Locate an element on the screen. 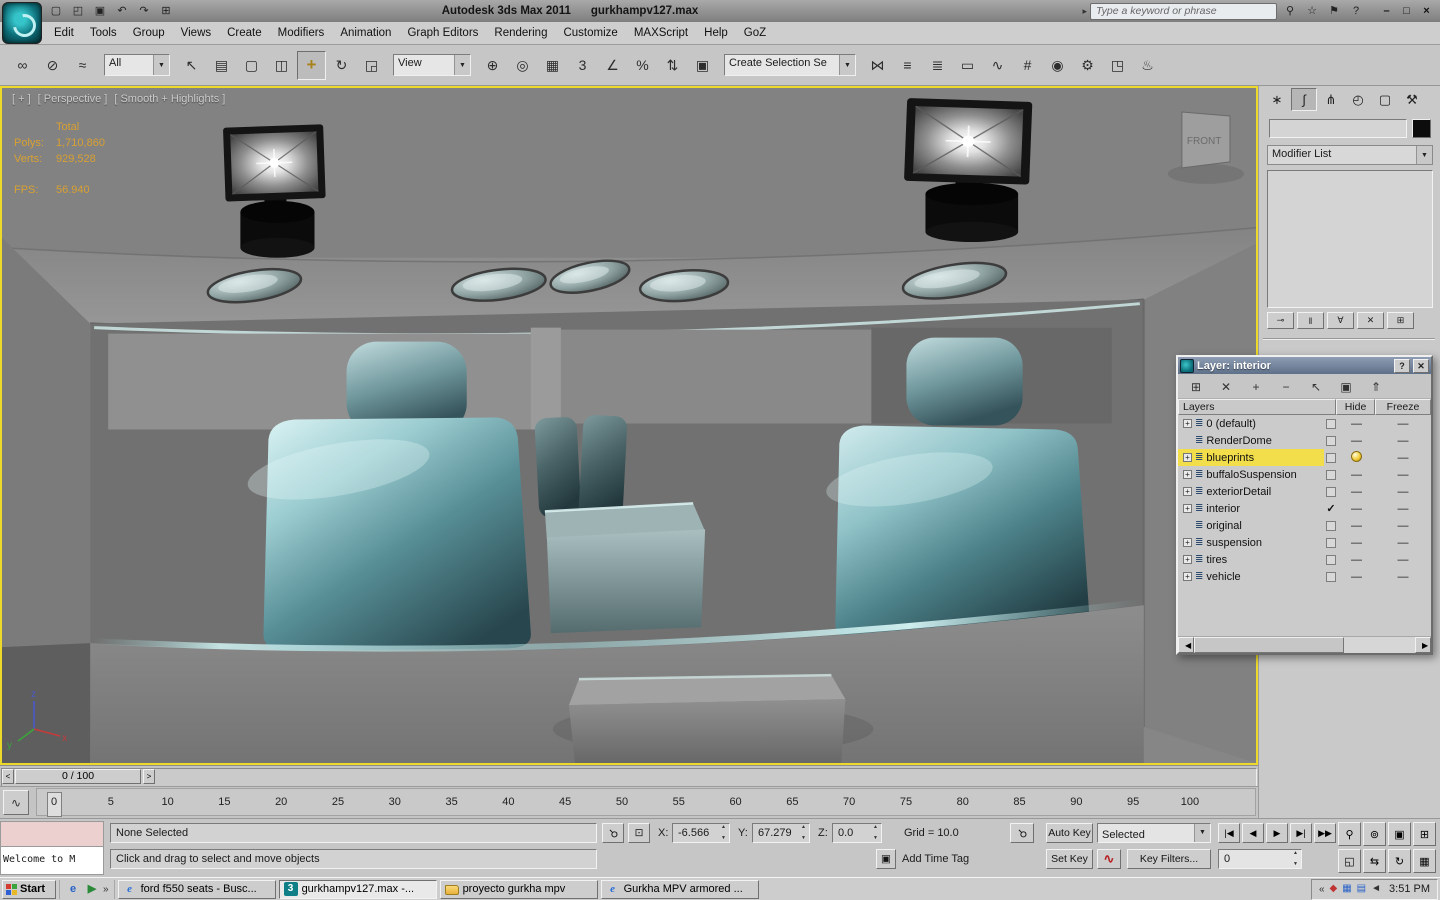 The image size is (1440, 900). scroll-left-button: ◀ is located at coordinates (1186, 645).